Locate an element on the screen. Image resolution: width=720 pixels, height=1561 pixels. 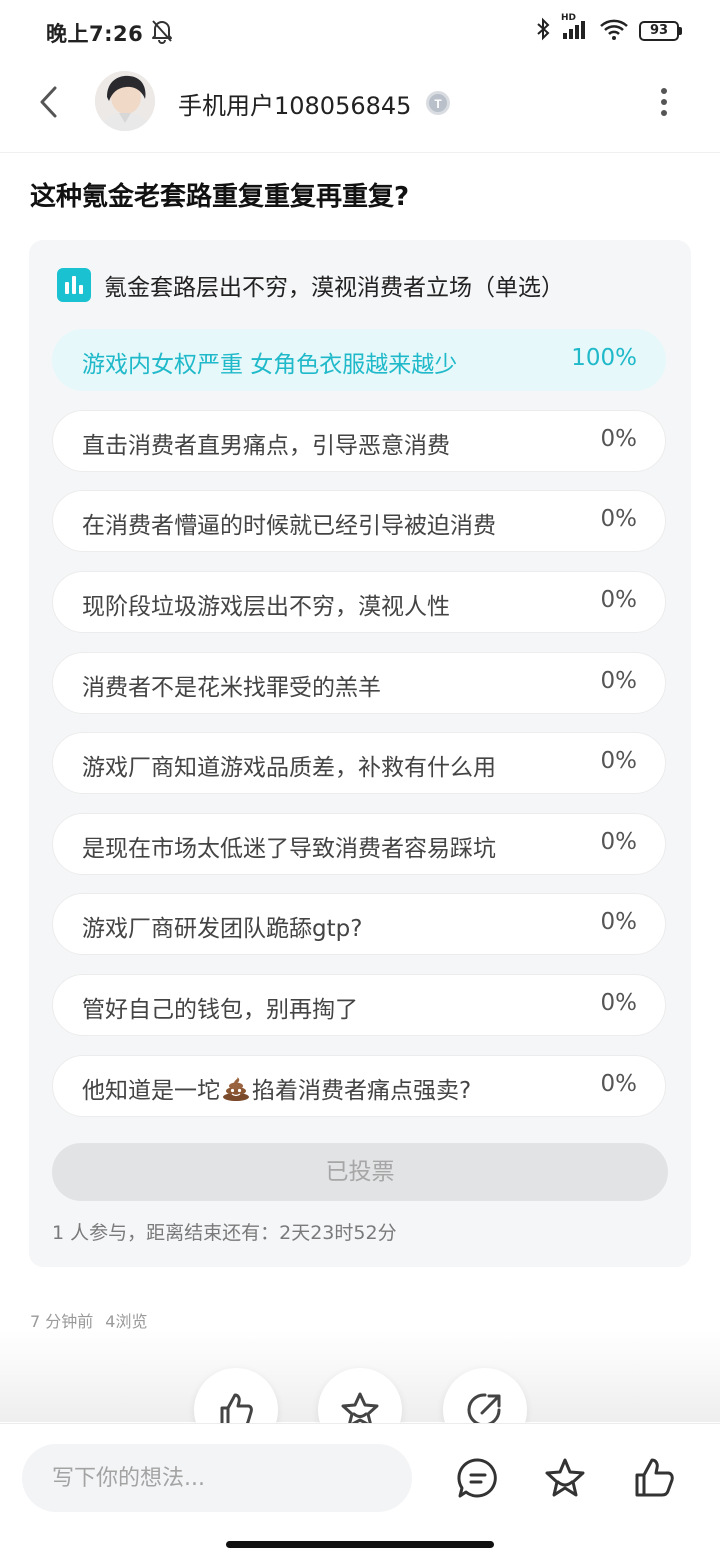
bell-muted-icon is located at coordinates (162, 33).